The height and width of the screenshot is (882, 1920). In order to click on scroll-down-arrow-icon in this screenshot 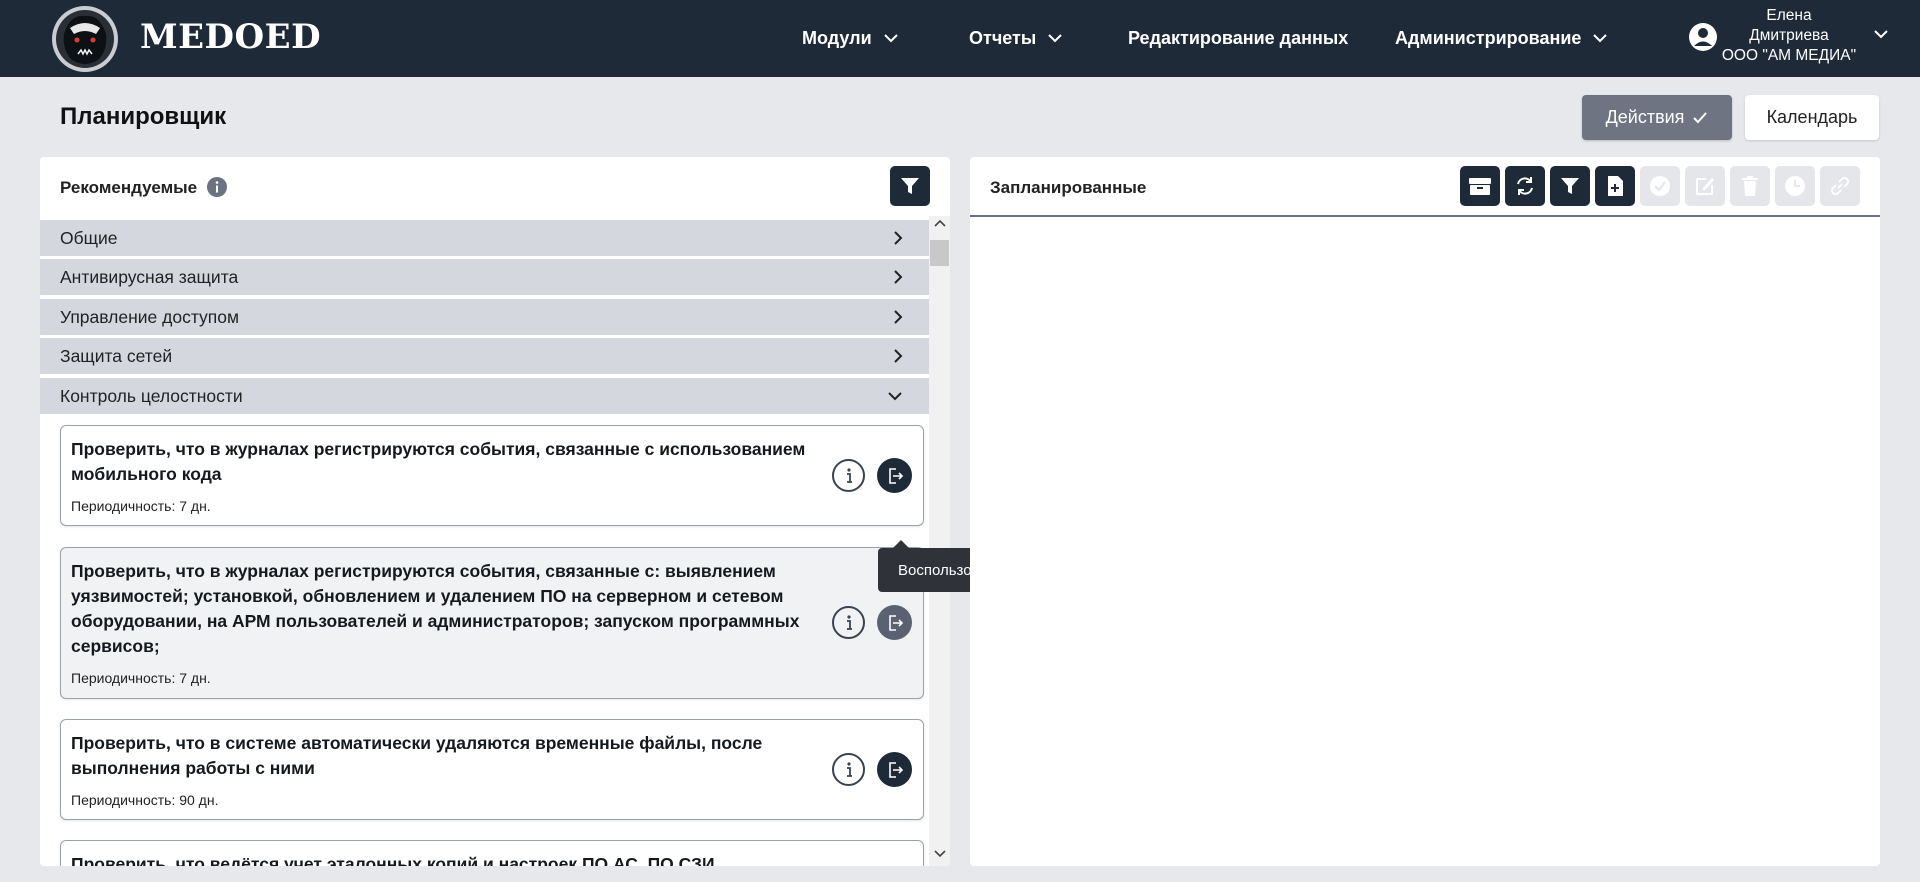, I will do `click(940, 854)`.